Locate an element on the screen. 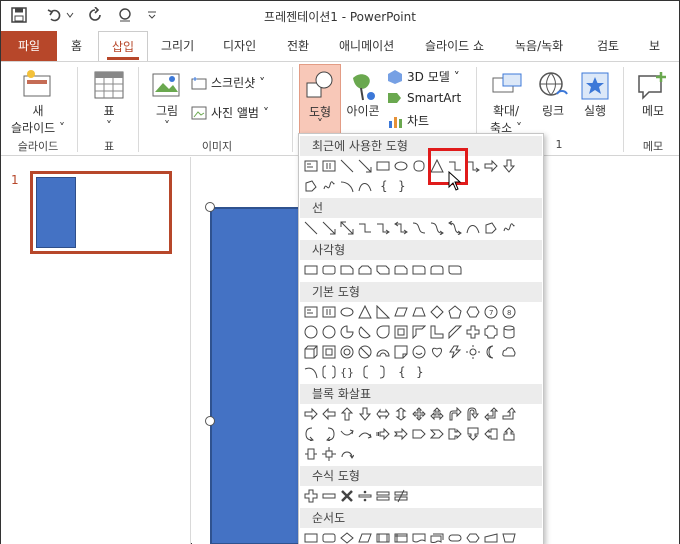 The height and width of the screenshot is (544, 680). elbow-connector-shape-icon is located at coordinates (365, 228).